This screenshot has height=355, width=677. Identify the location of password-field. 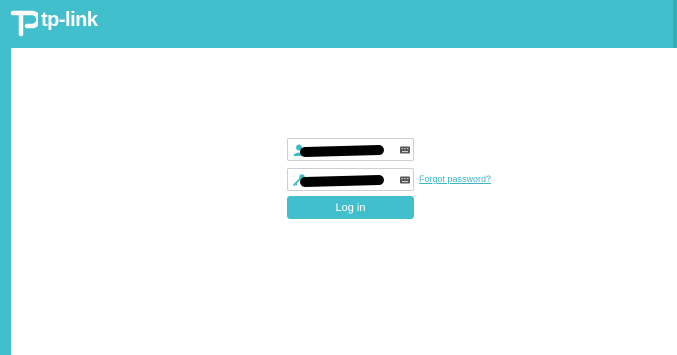
(350, 179).